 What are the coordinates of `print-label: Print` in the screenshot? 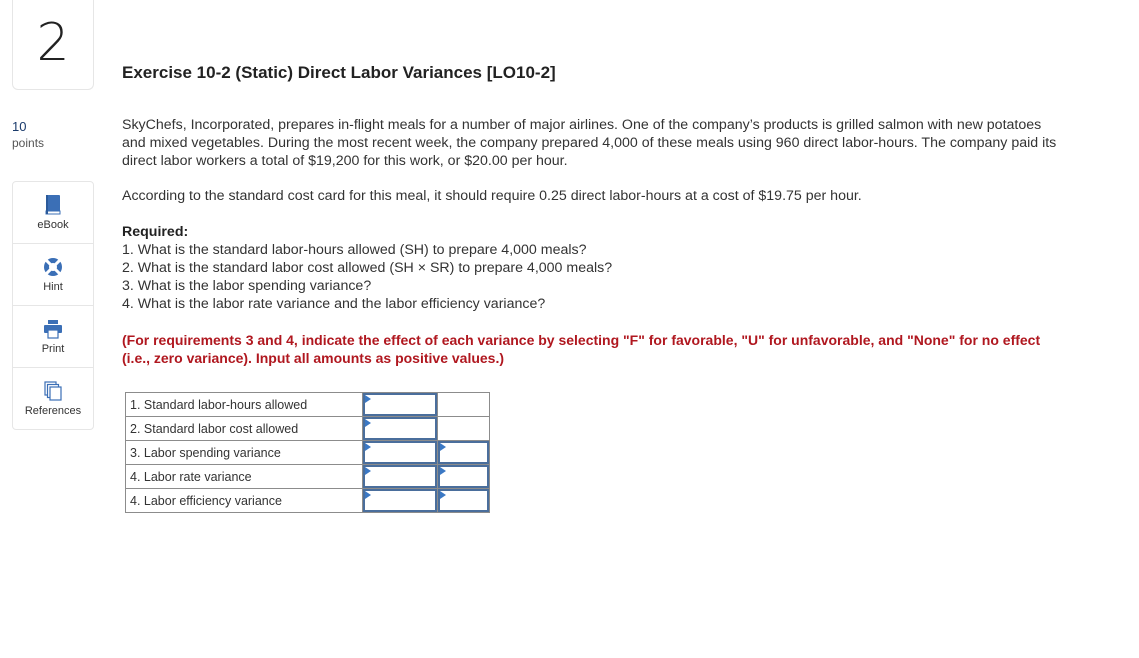 It's located at (53, 348).